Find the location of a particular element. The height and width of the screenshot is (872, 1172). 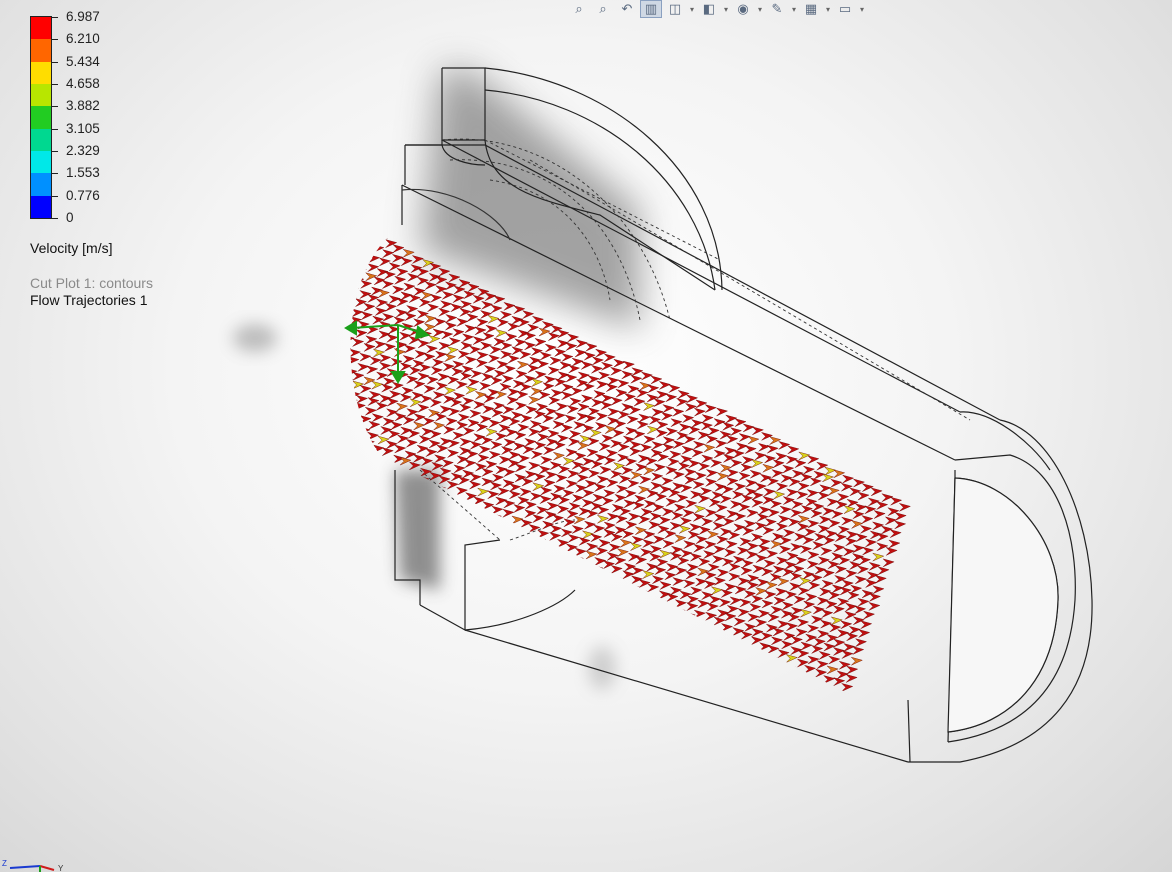

edit-appearance-dropdown: ▾ is located at coordinates (794, 9).